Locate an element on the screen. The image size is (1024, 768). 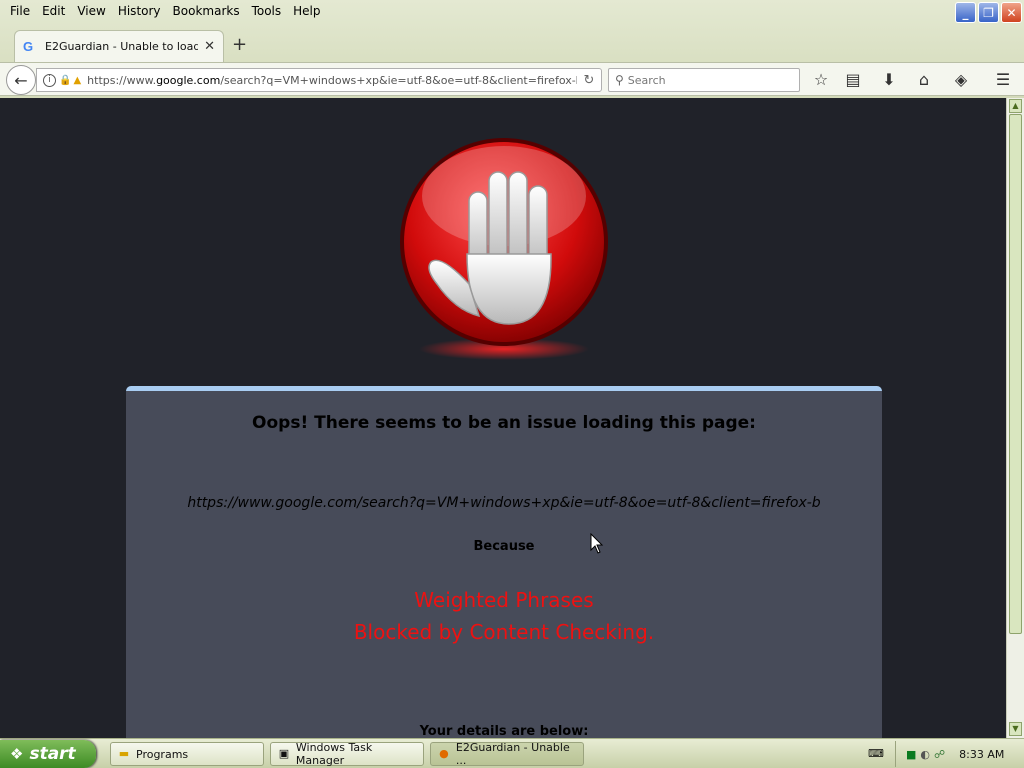
menu-edit: Edit is located at coordinates (53, 11).